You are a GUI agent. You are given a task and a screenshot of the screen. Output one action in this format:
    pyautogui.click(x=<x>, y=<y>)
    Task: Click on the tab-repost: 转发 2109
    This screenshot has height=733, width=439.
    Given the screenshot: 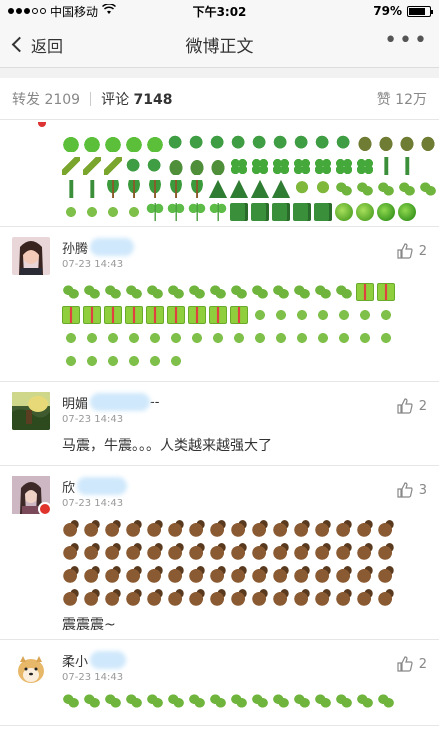 What is the action you would take?
    pyautogui.click(x=46, y=99)
    